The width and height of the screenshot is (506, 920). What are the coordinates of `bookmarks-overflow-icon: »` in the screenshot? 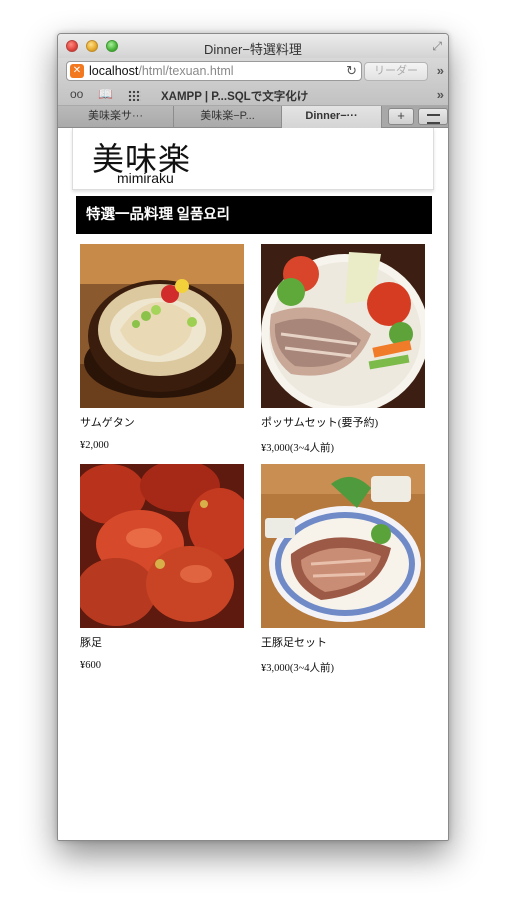 It's located at (440, 94).